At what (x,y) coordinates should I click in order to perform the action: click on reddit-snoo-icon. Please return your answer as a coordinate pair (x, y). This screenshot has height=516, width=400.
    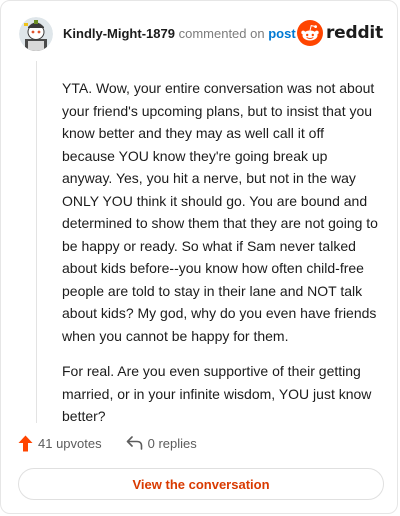
    Looking at the image, I should click on (309, 33).